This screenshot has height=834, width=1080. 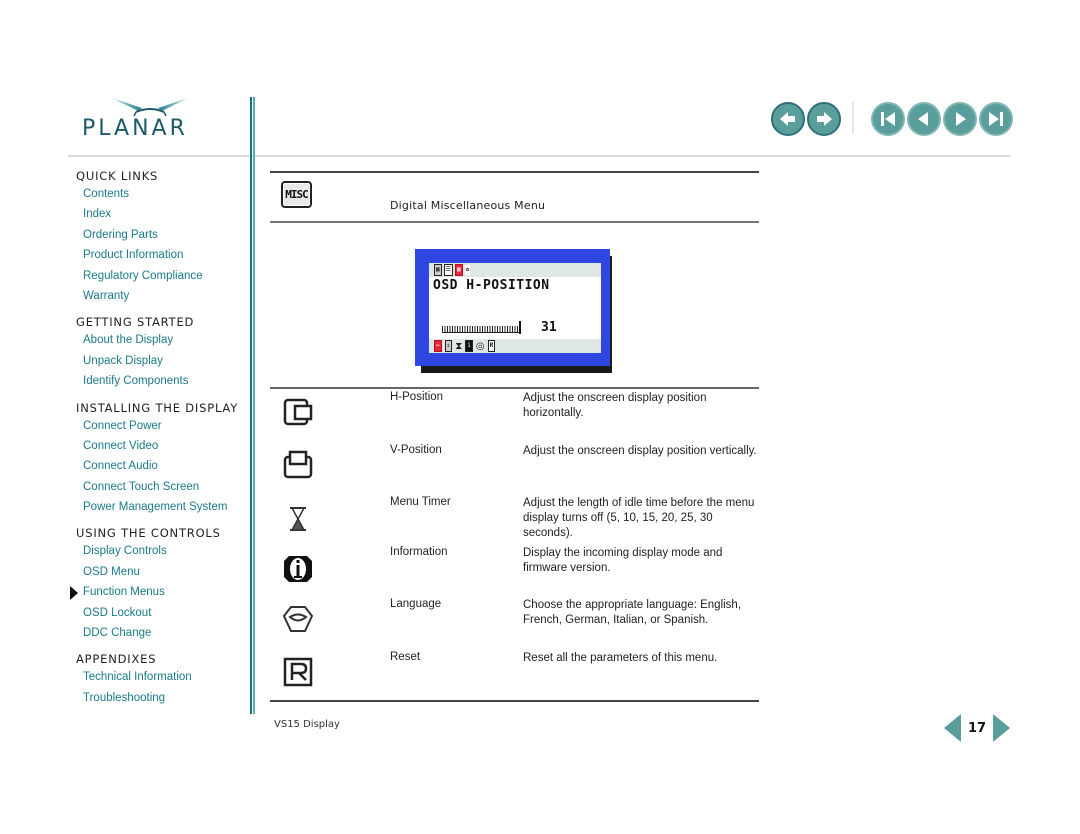 I want to click on back-button, so click(x=788, y=119).